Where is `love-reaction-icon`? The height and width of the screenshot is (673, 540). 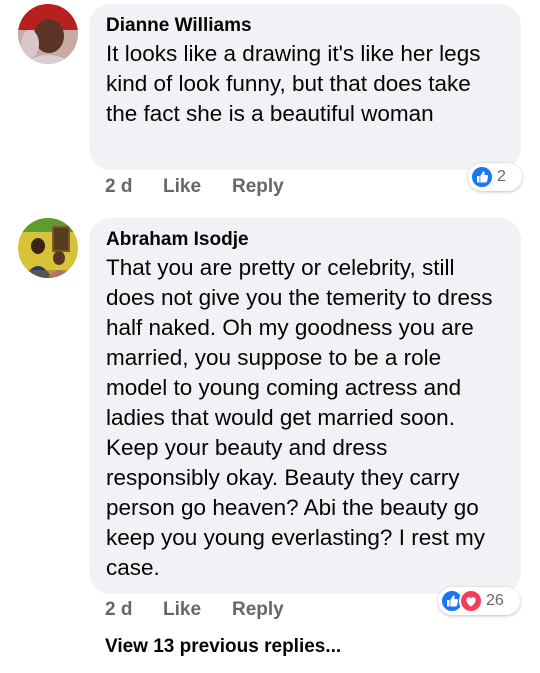 love-reaction-icon is located at coordinates (471, 601).